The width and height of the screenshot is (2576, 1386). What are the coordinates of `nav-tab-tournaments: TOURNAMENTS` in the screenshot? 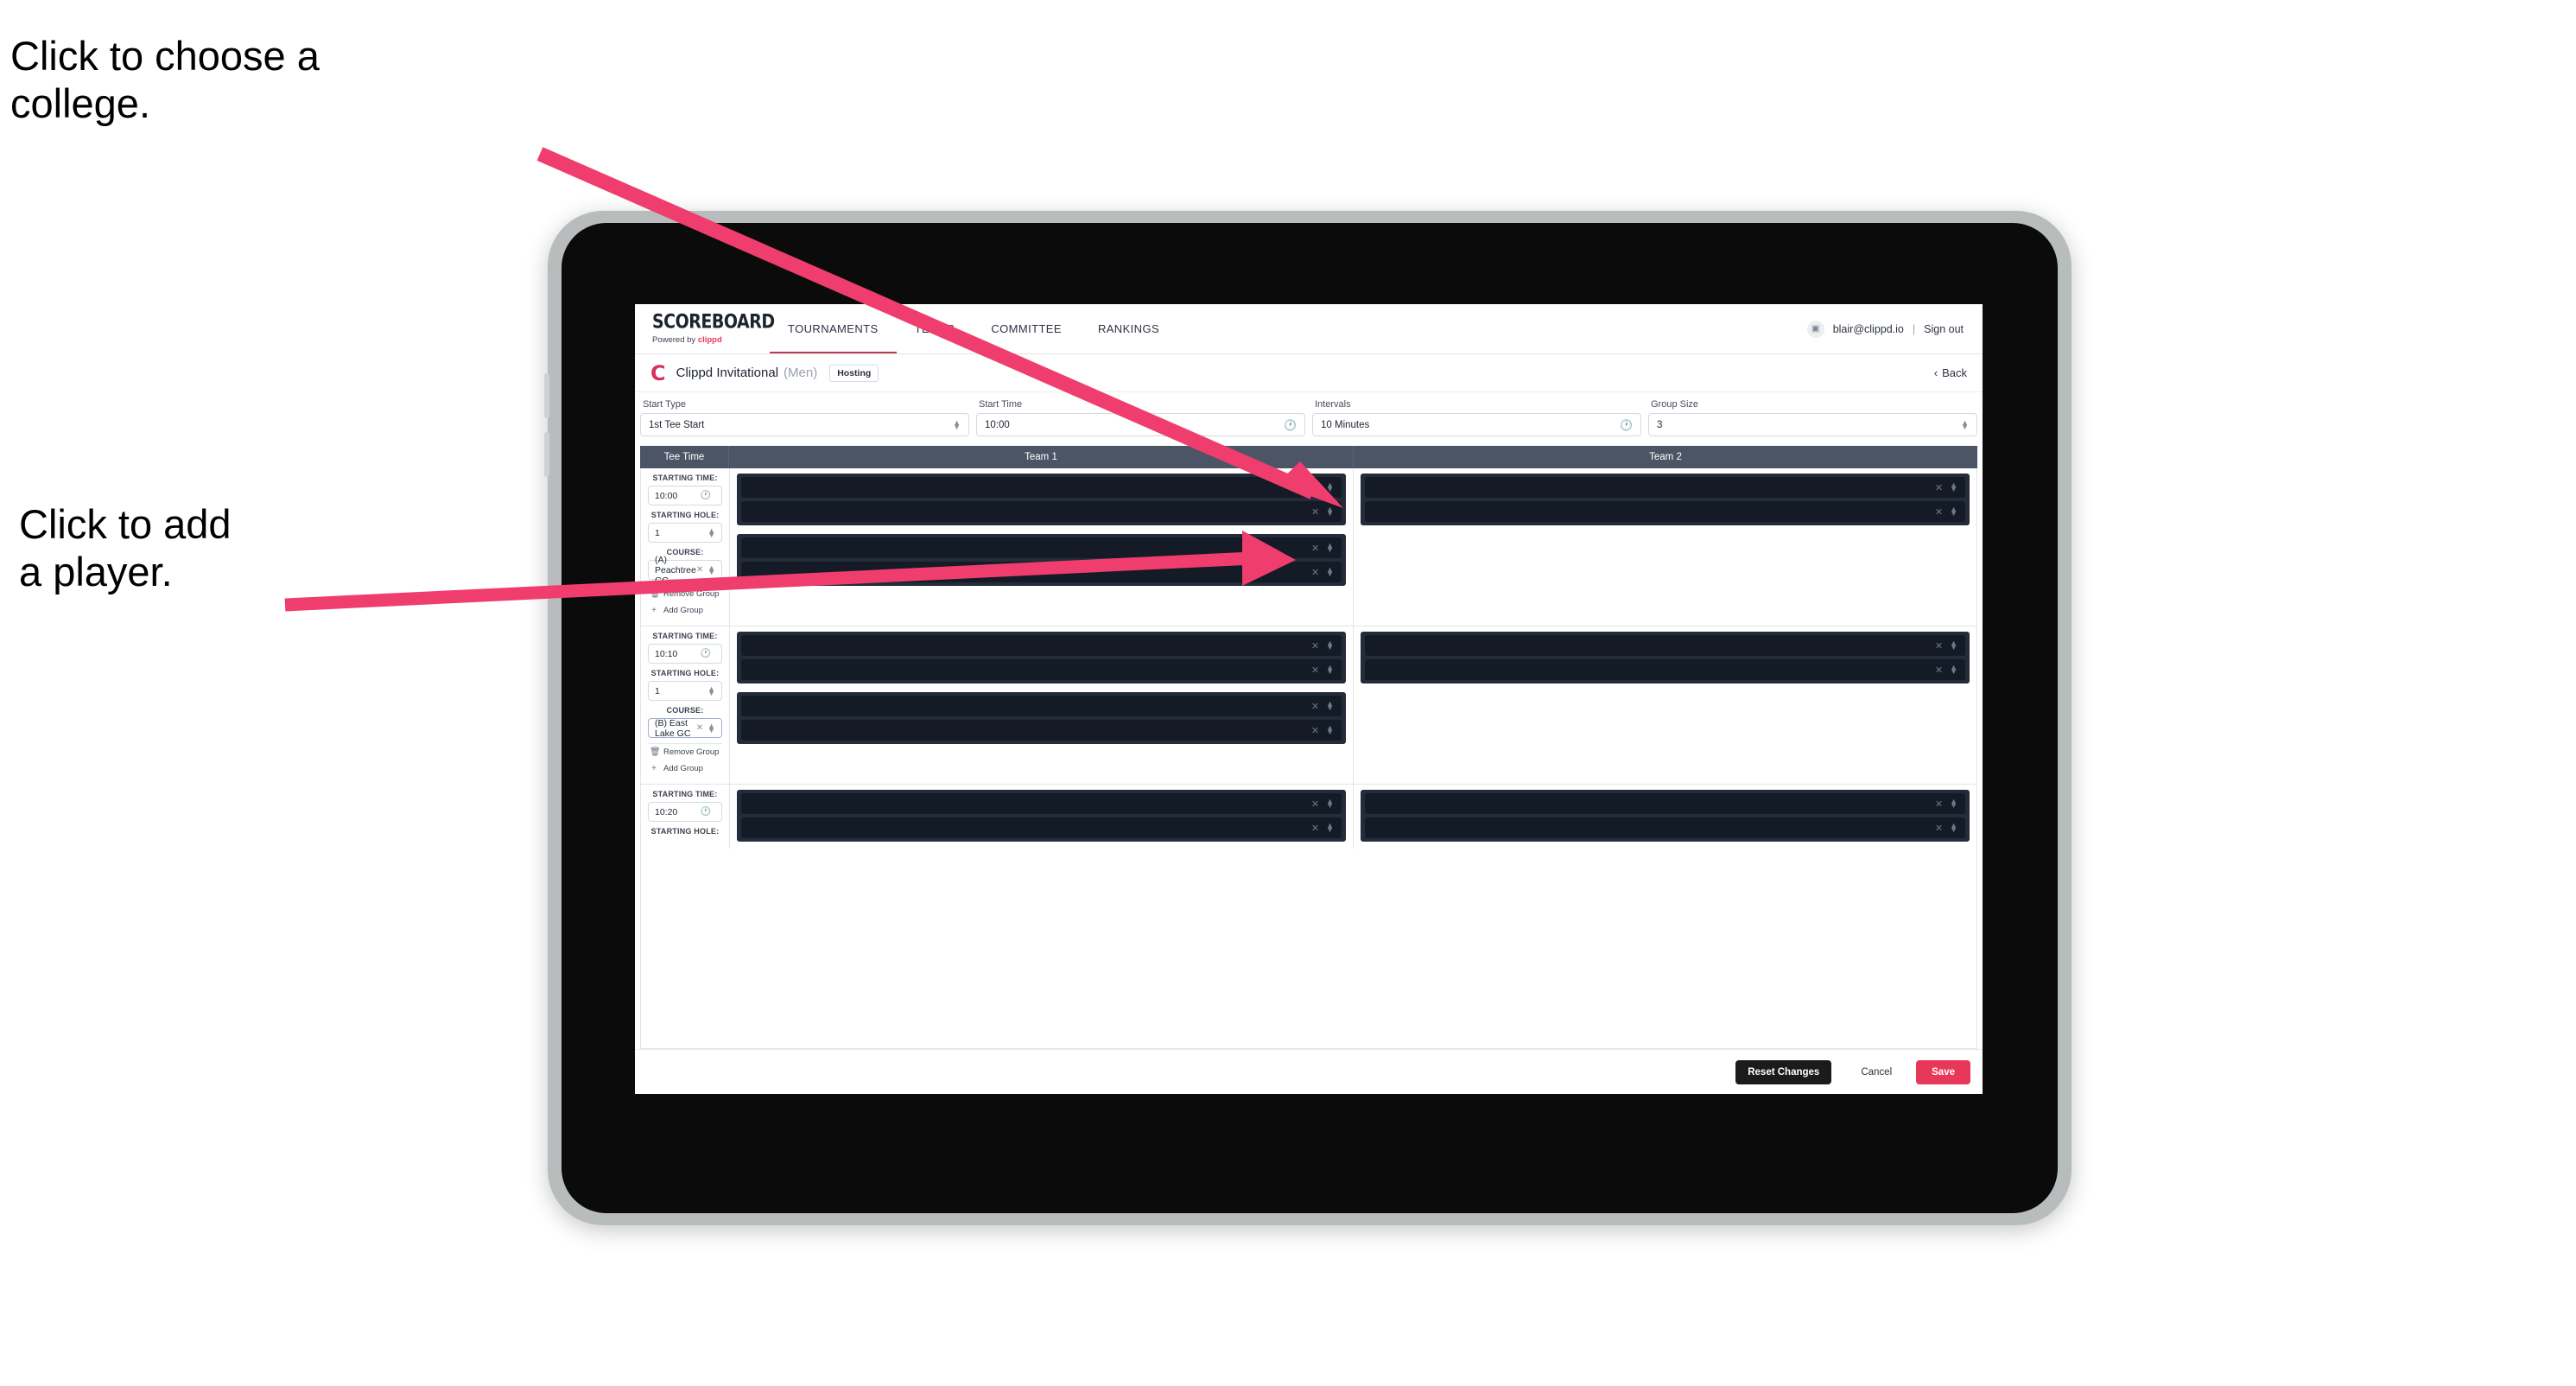 It's located at (833, 328).